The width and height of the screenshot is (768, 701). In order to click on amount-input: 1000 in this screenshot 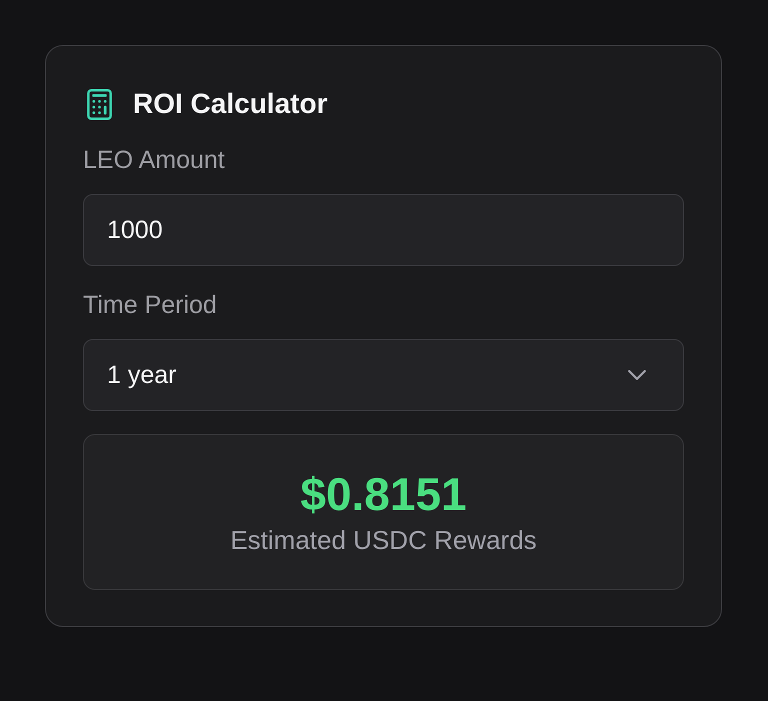, I will do `click(383, 230)`.